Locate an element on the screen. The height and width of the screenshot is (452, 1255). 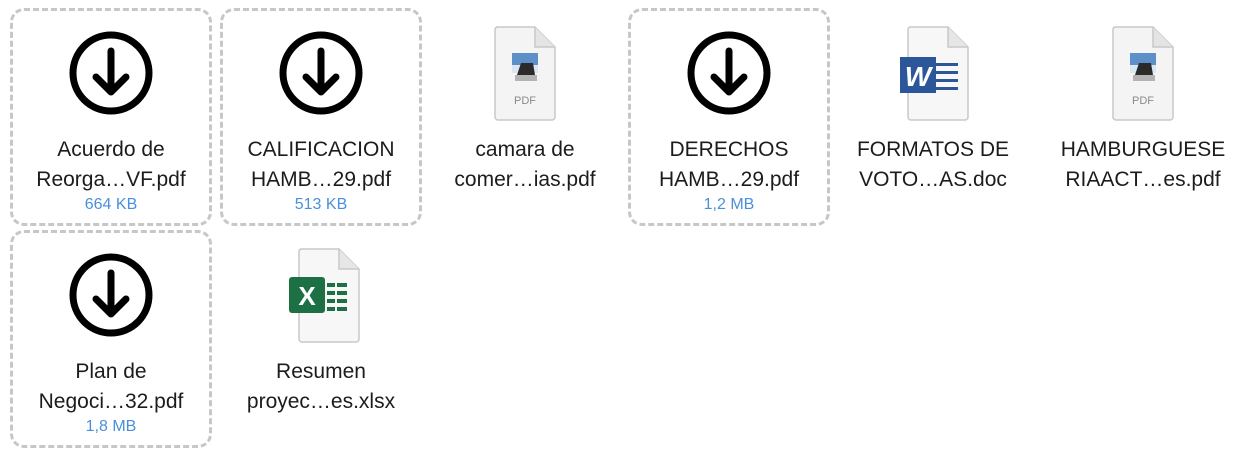
file-name: DERECHOS HAMB…29.pdf is located at coordinates (729, 165).